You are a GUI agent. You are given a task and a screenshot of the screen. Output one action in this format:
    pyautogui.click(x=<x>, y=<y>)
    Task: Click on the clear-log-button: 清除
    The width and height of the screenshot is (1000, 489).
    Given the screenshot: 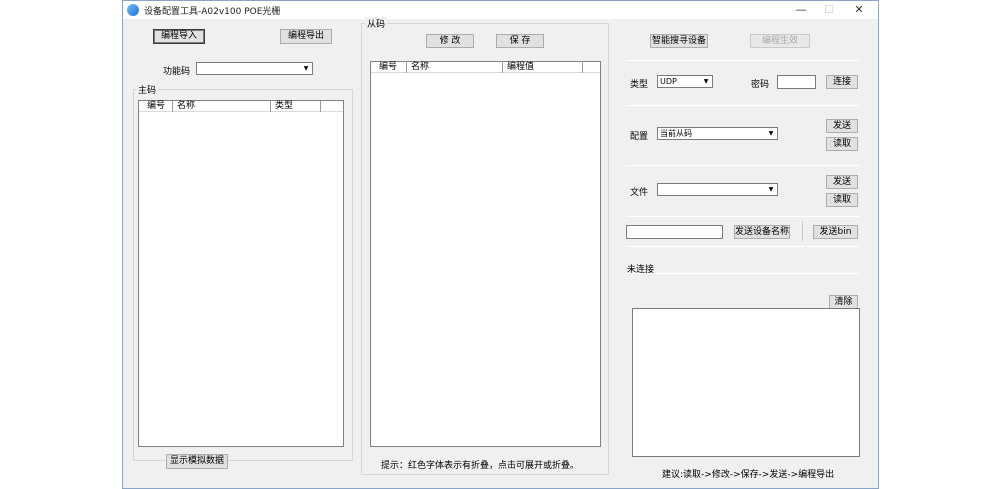 What is the action you would take?
    pyautogui.click(x=843, y=302)
    